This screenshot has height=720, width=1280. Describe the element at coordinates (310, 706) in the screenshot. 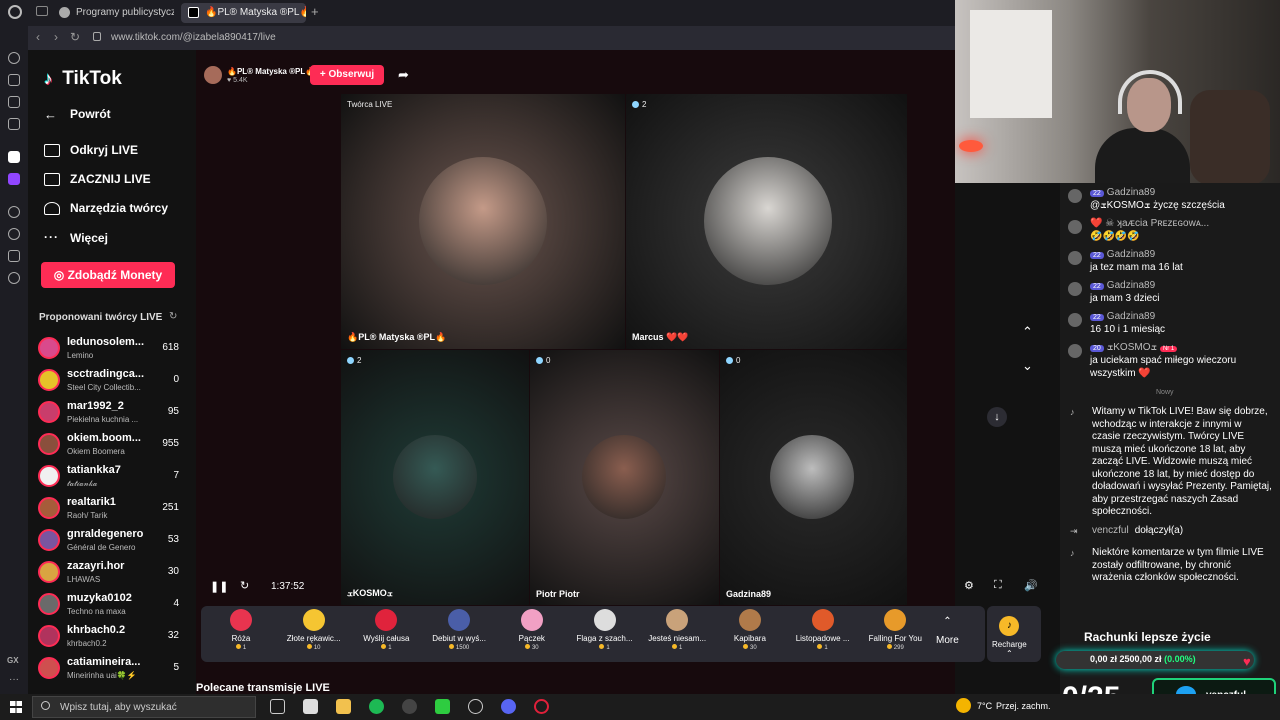

I see `store-icon` at that location.